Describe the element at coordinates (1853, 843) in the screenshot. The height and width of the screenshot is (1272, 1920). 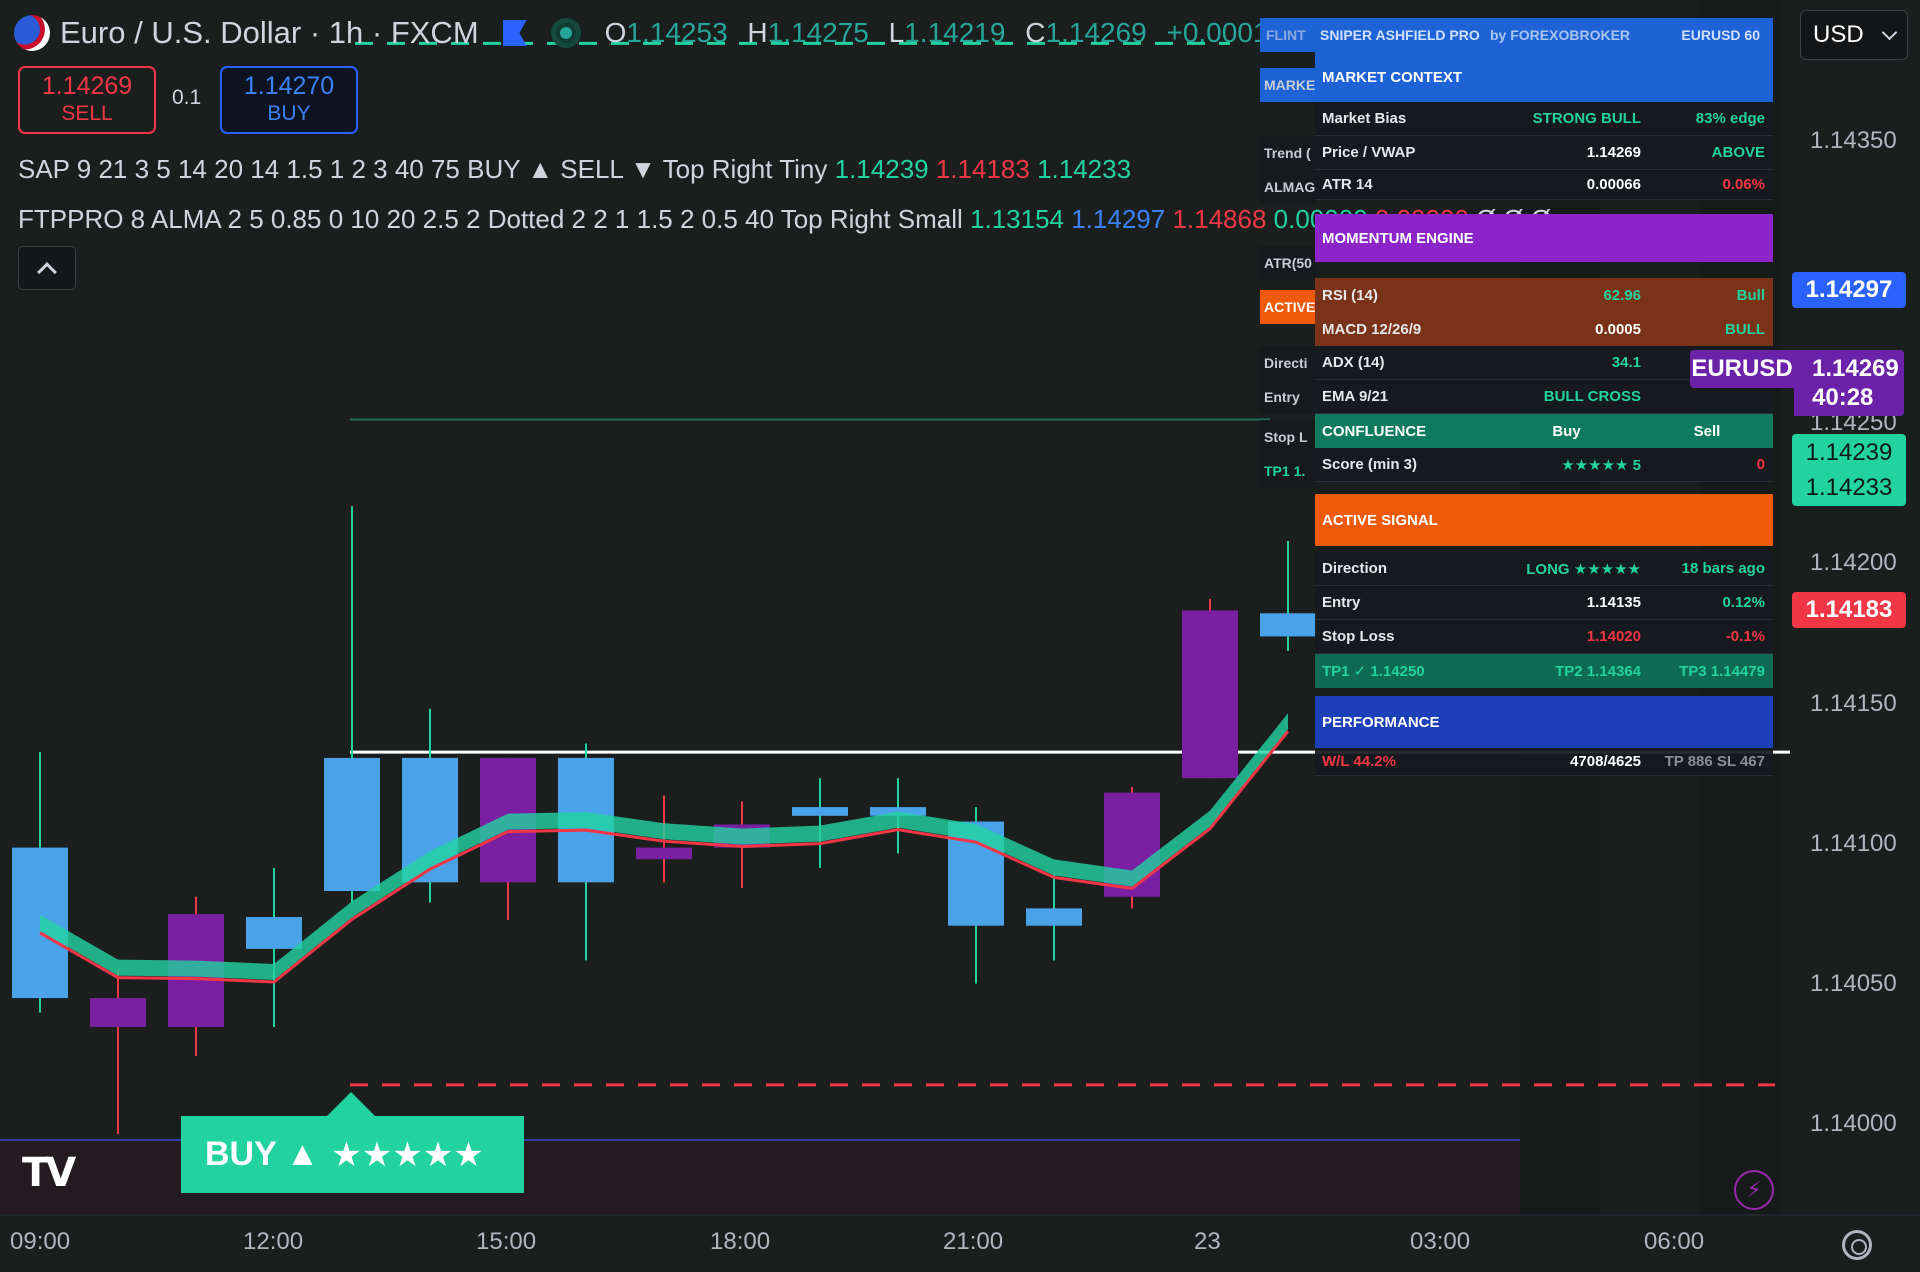
I see `price-axis-label: 1.14100` at that location.